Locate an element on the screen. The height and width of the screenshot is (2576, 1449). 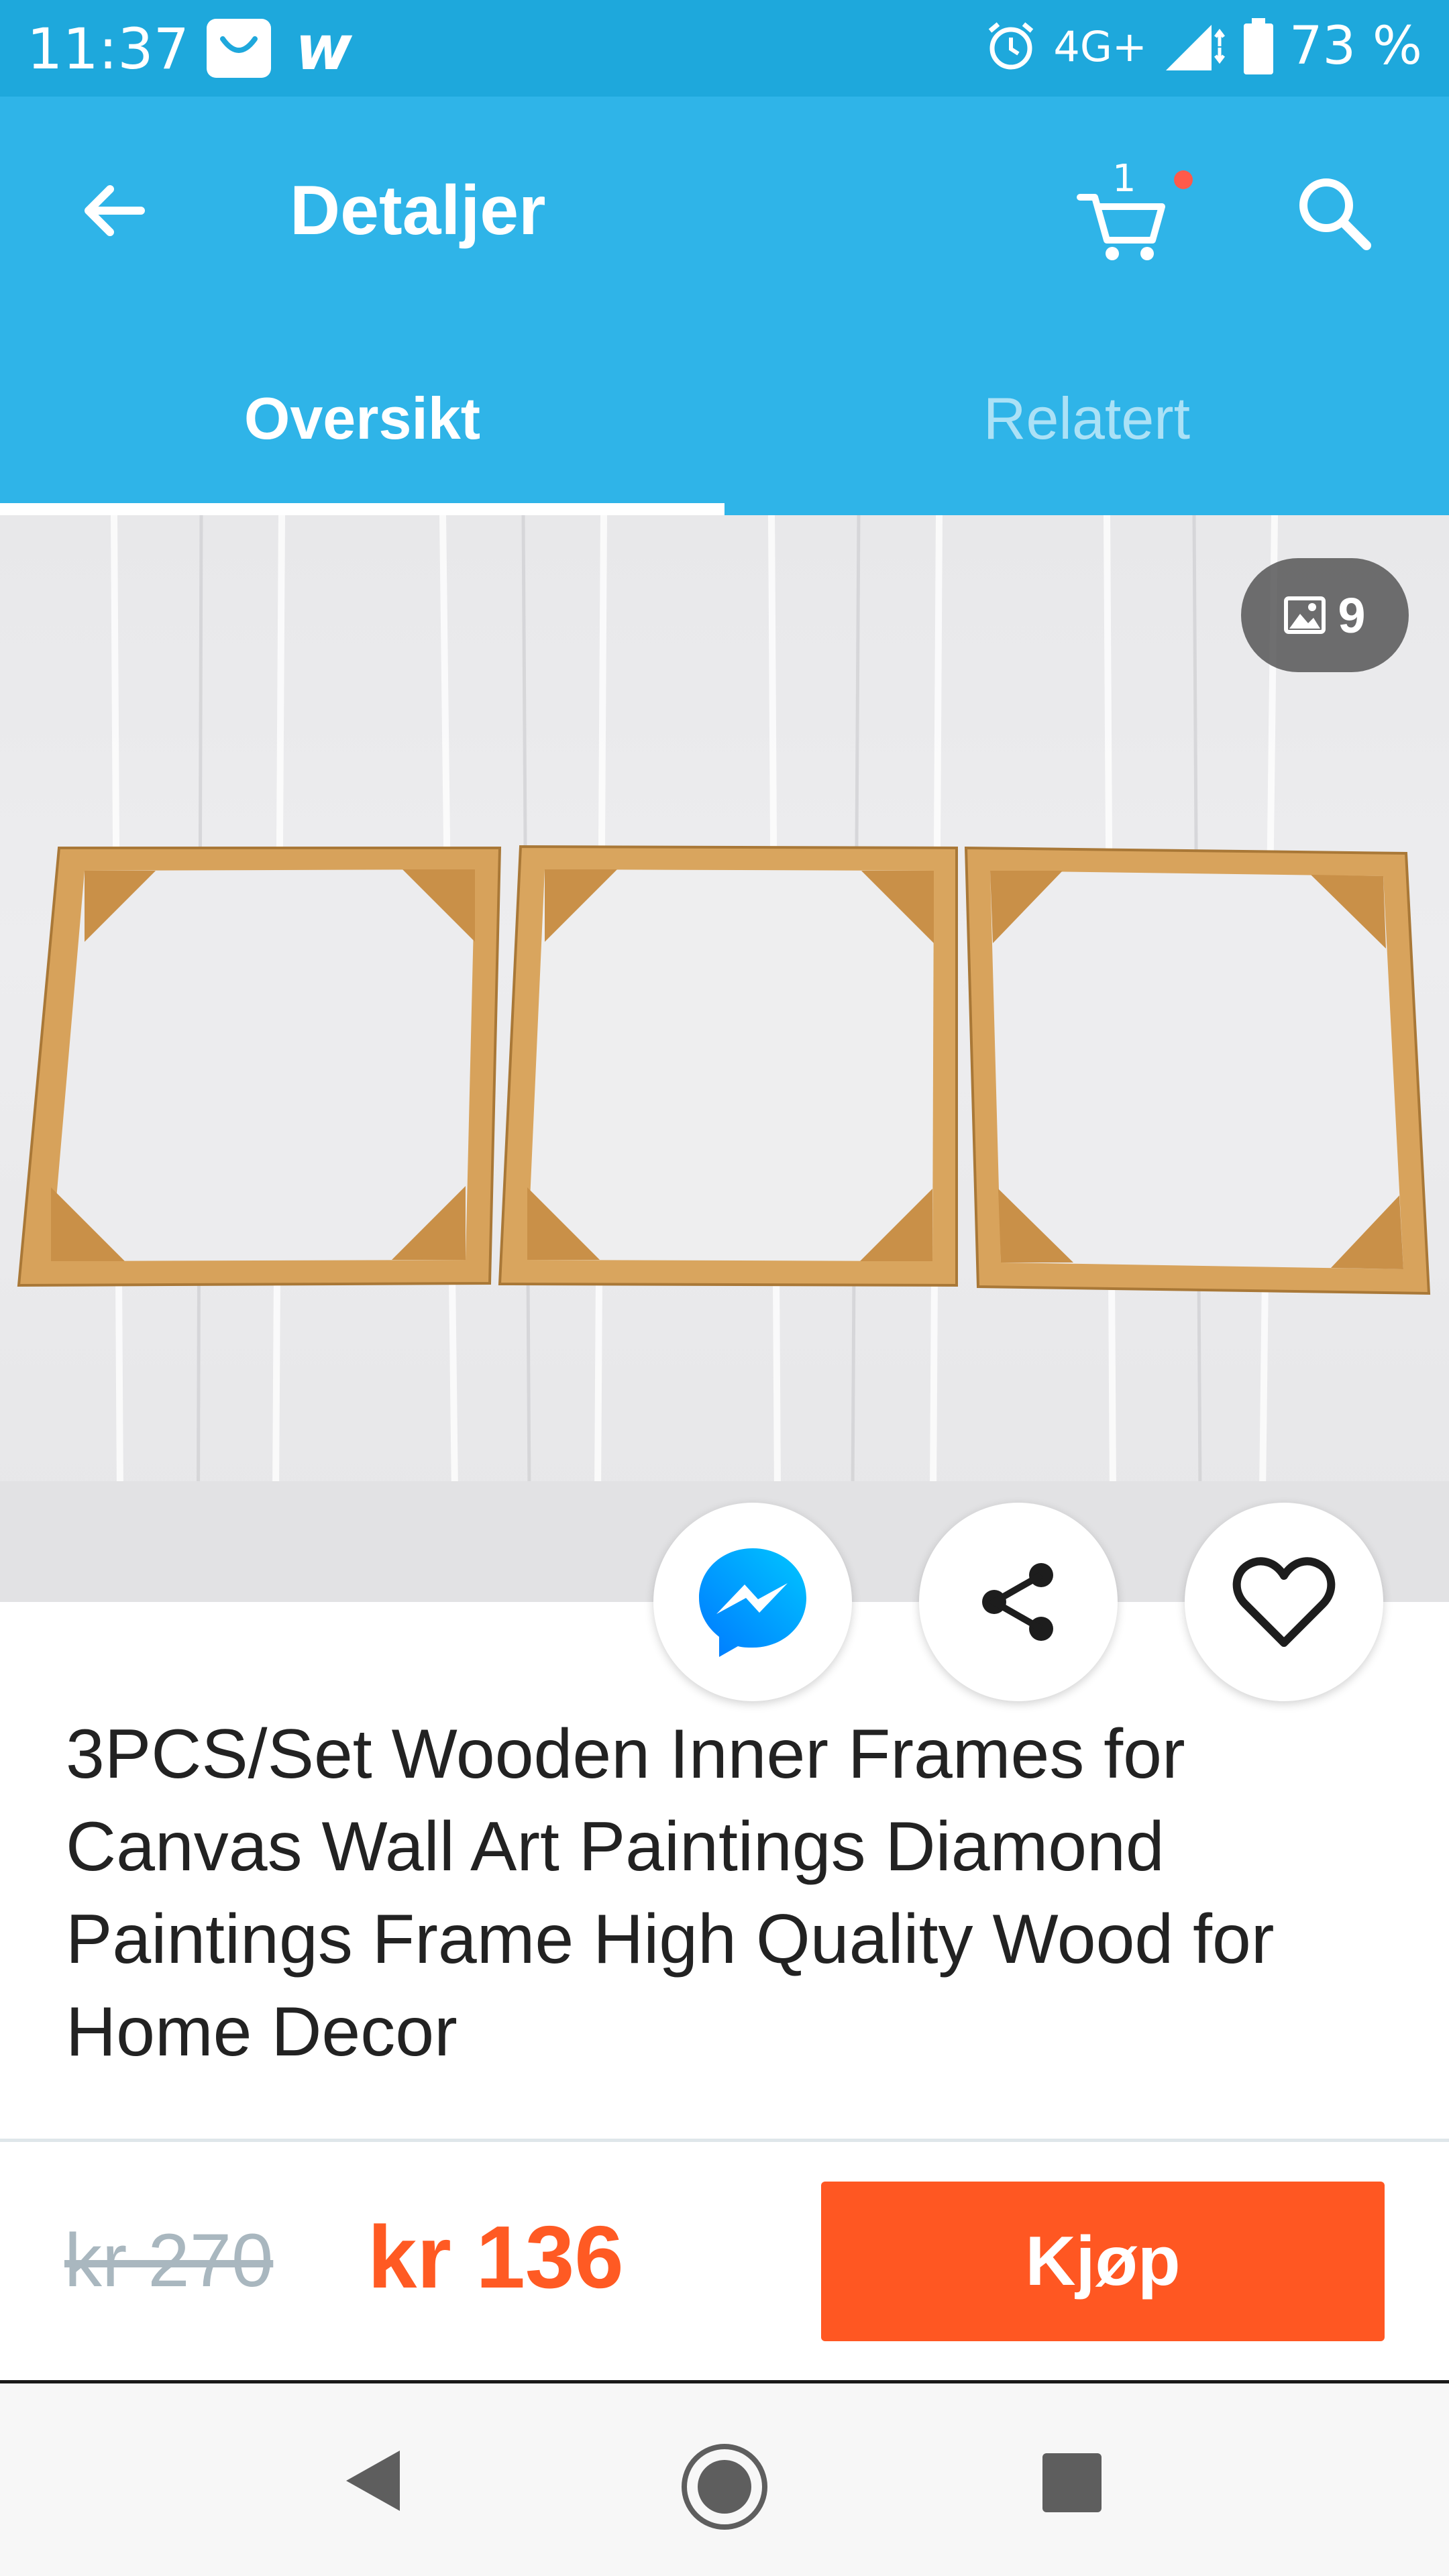
cart-icon is located at coordinates (1121, 227).